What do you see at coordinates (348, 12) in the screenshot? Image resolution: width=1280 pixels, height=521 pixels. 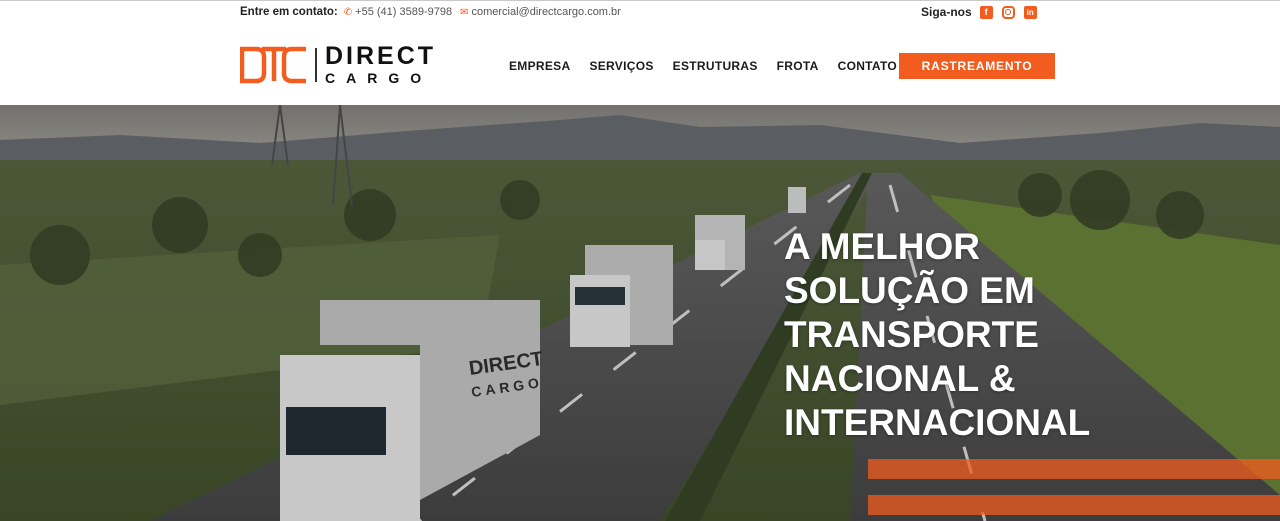 I see `phone-icon: ✆` at bounding box center [348, 12].